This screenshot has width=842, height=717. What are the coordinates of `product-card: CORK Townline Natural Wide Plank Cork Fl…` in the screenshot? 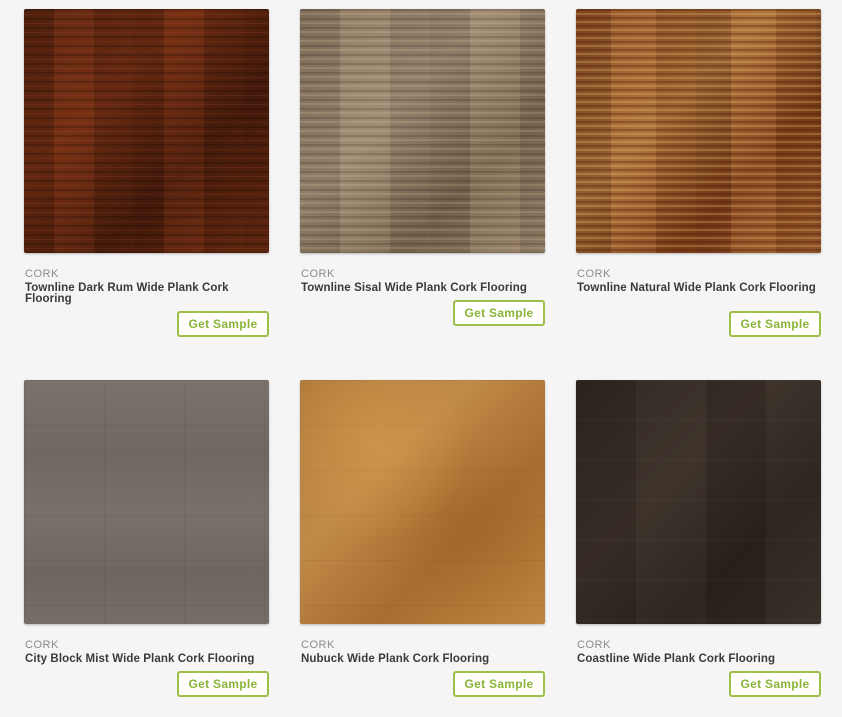 It's located at (698, 174).